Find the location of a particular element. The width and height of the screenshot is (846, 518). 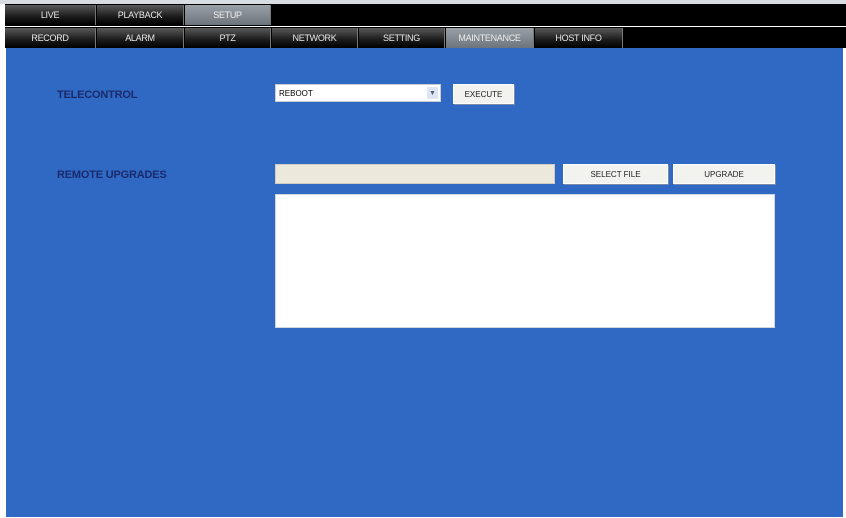

tab-network: NETWORK is located at coordinates (315, 38).